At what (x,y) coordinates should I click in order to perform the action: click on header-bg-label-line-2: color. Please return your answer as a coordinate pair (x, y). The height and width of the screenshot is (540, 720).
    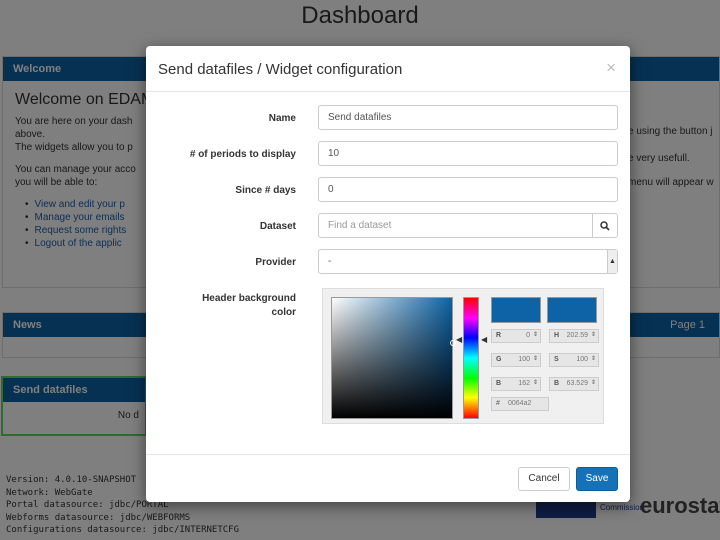
    Looking at the image, I should click on (283, 312).